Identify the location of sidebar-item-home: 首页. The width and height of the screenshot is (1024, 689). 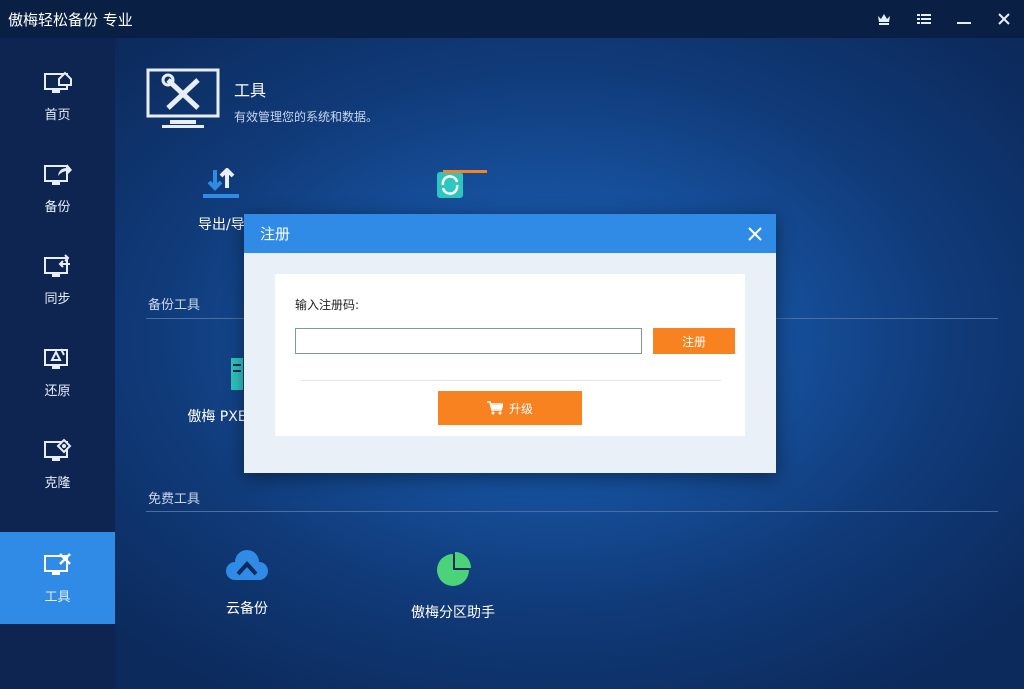
(57, 96).